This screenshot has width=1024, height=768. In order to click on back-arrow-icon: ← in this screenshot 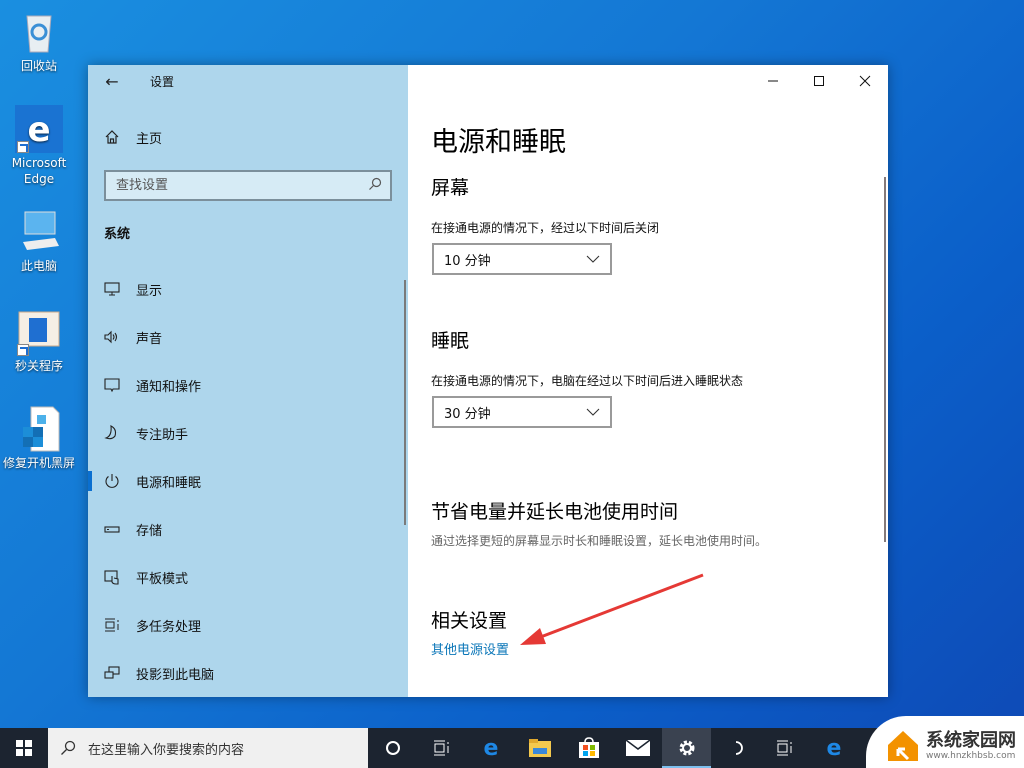, I will do `click(112, 81)`.